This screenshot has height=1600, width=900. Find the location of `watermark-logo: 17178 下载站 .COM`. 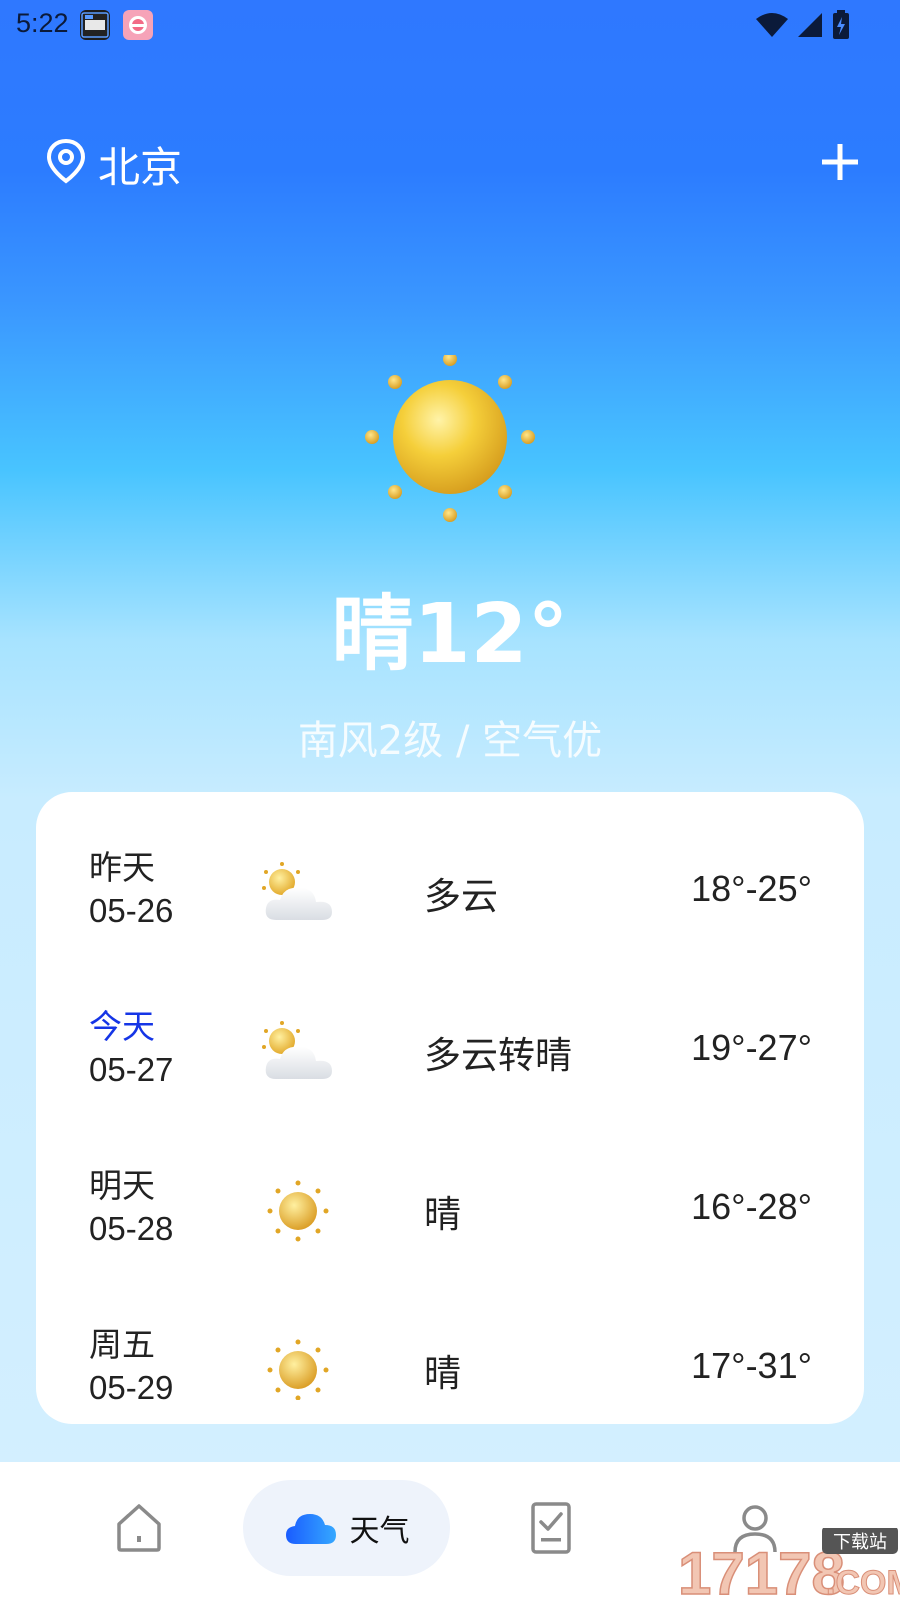

watermark-logo: 17178 下载站 .COM is located at coordinates (788, 1564).